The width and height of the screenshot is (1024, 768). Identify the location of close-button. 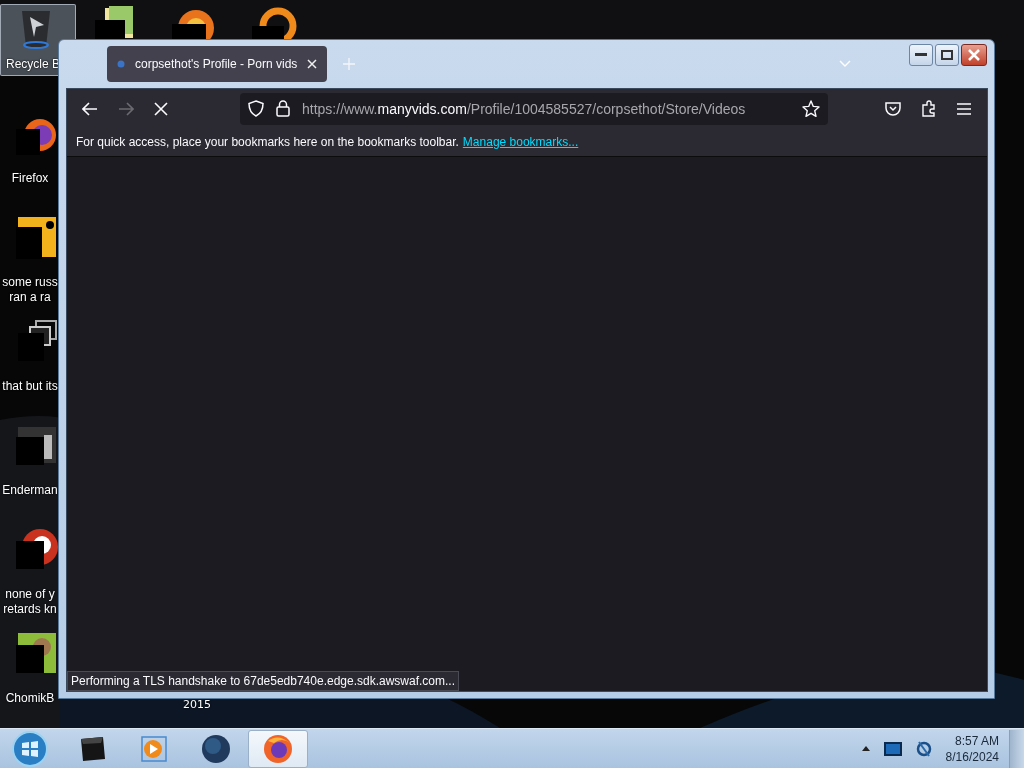
(974, 55).